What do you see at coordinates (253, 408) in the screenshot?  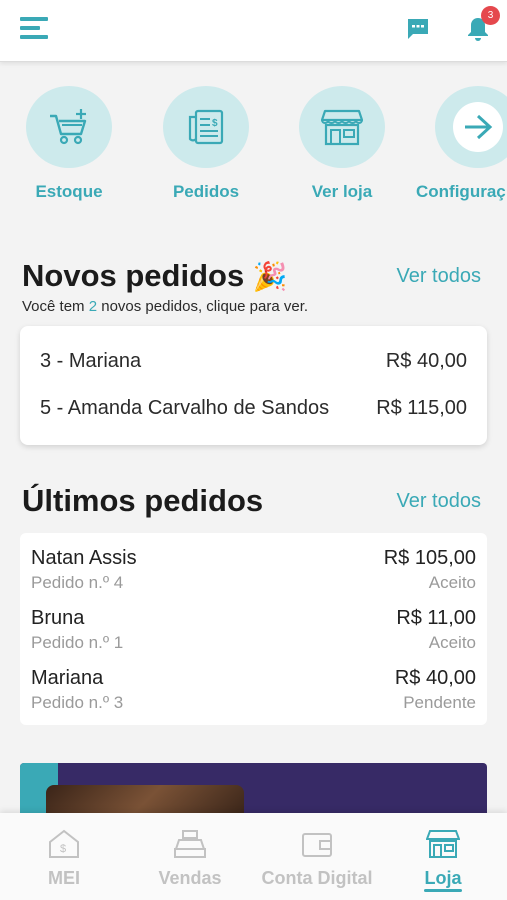 I see `new-order-row: 5 - Amanda Carvalho de Sandos R$ 115,00` at bounding box center [253, 408].